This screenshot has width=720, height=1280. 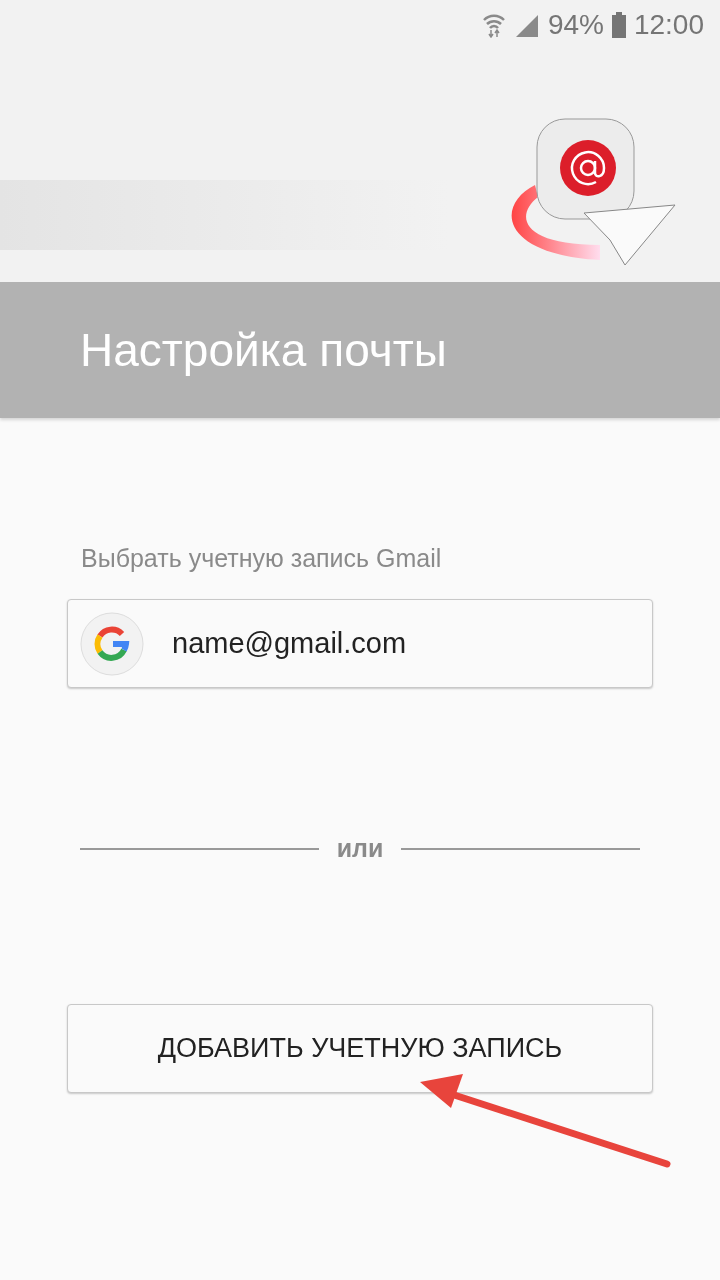 What do you see at coordinates (263, 350) in the screenshot?
I see `screen-title: Настройка почты` at bounding box center [263, 350].